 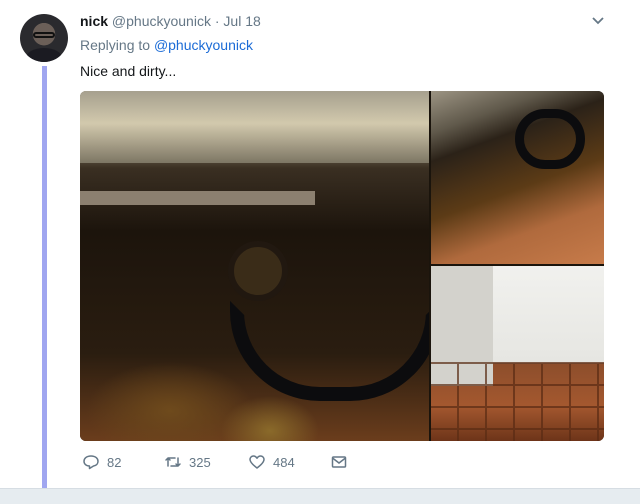 I want to click on avatar-glasses, so click(x=44, y=35).